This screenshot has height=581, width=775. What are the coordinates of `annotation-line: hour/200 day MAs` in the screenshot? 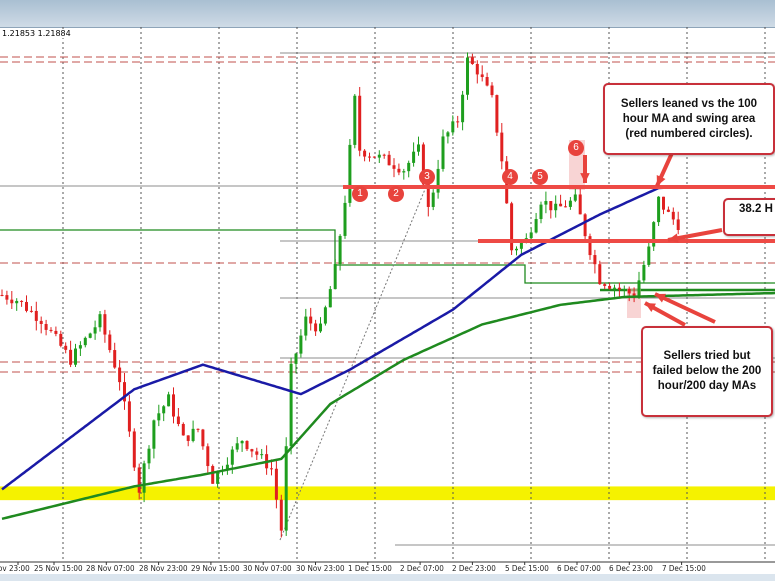 It's located at (707, 386).